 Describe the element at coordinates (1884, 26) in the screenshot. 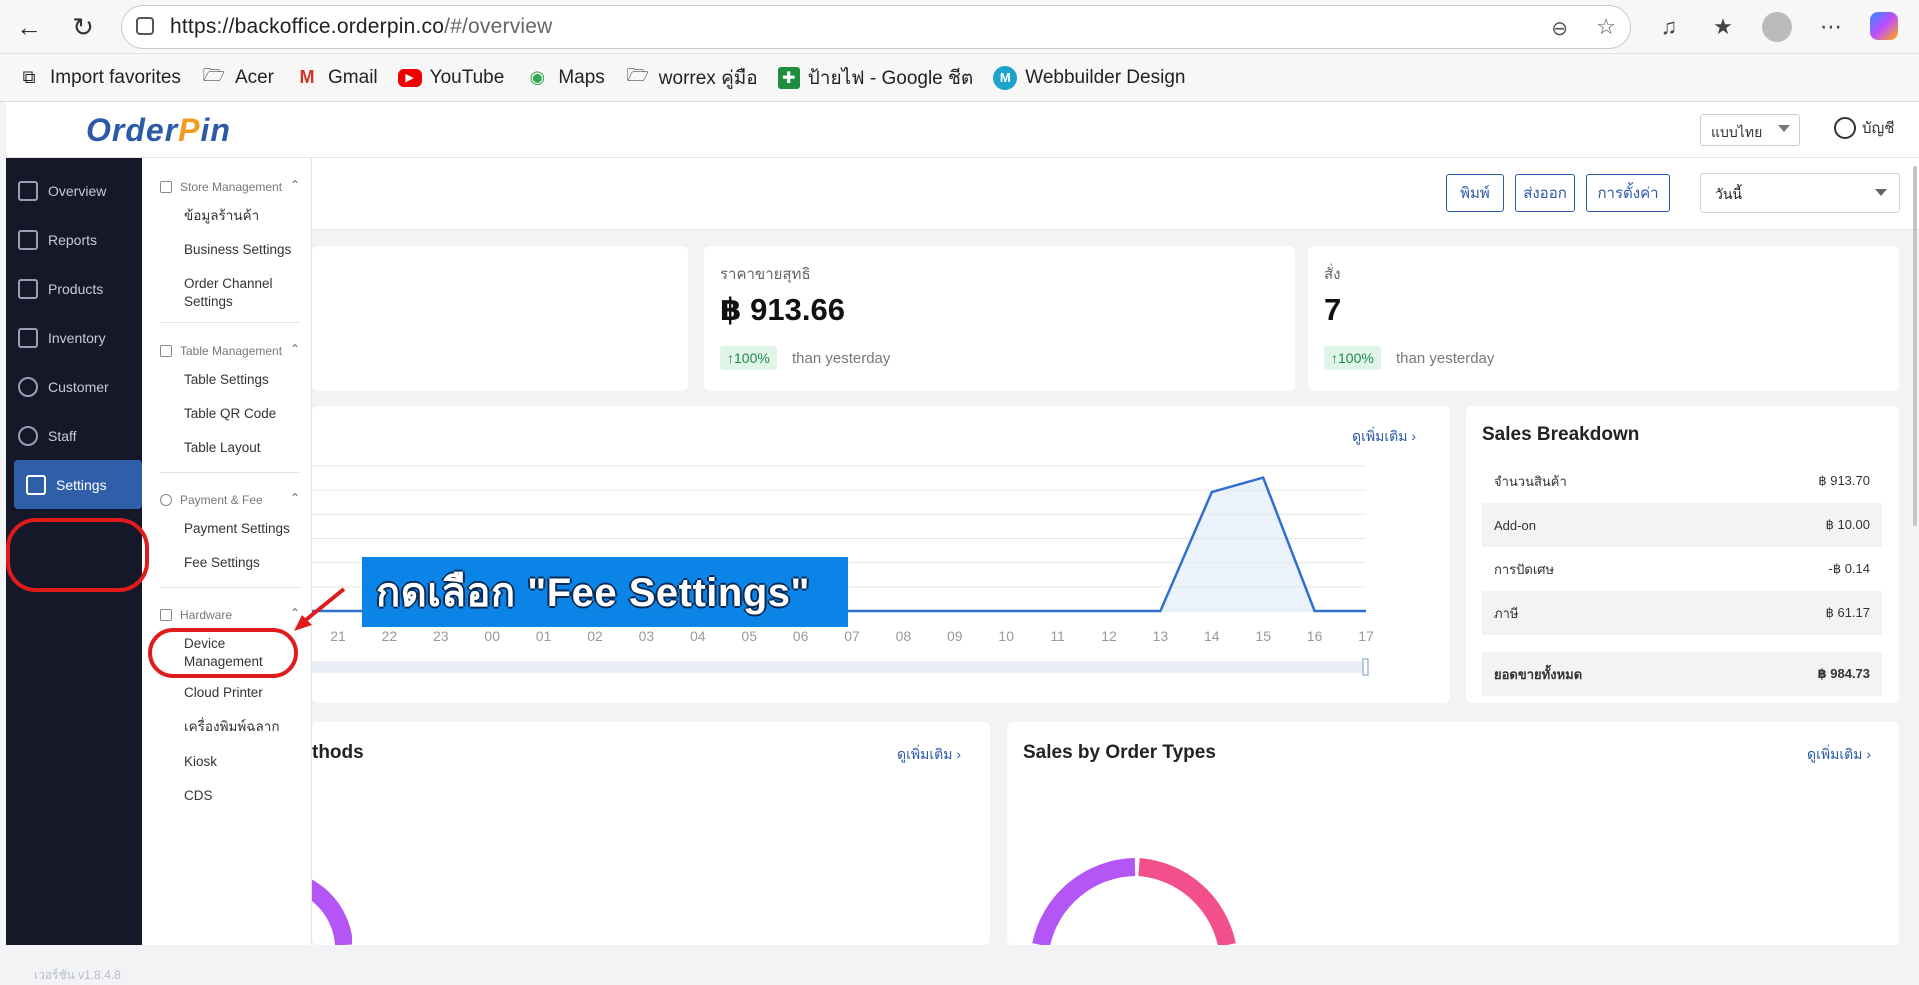

I see `copilot-icon` at that location.